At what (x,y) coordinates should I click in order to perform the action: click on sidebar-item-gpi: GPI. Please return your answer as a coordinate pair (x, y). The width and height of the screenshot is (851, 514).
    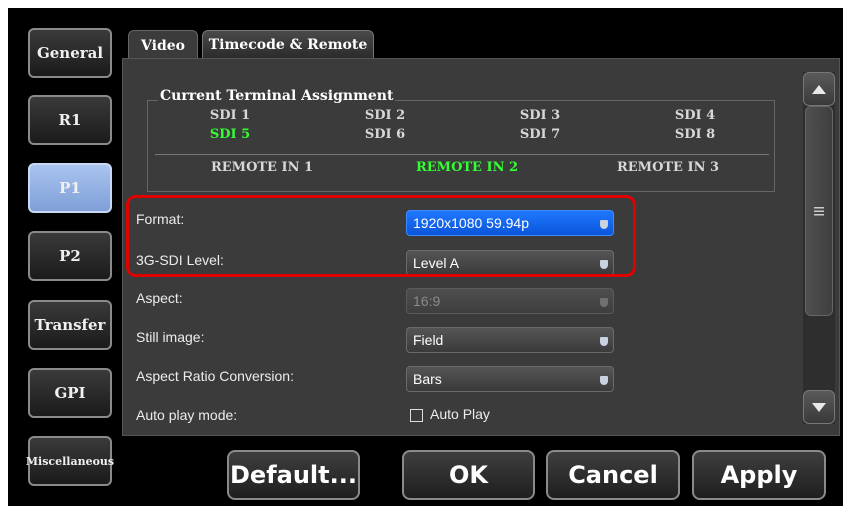
    Looking at the image, I should click on (70, 393).